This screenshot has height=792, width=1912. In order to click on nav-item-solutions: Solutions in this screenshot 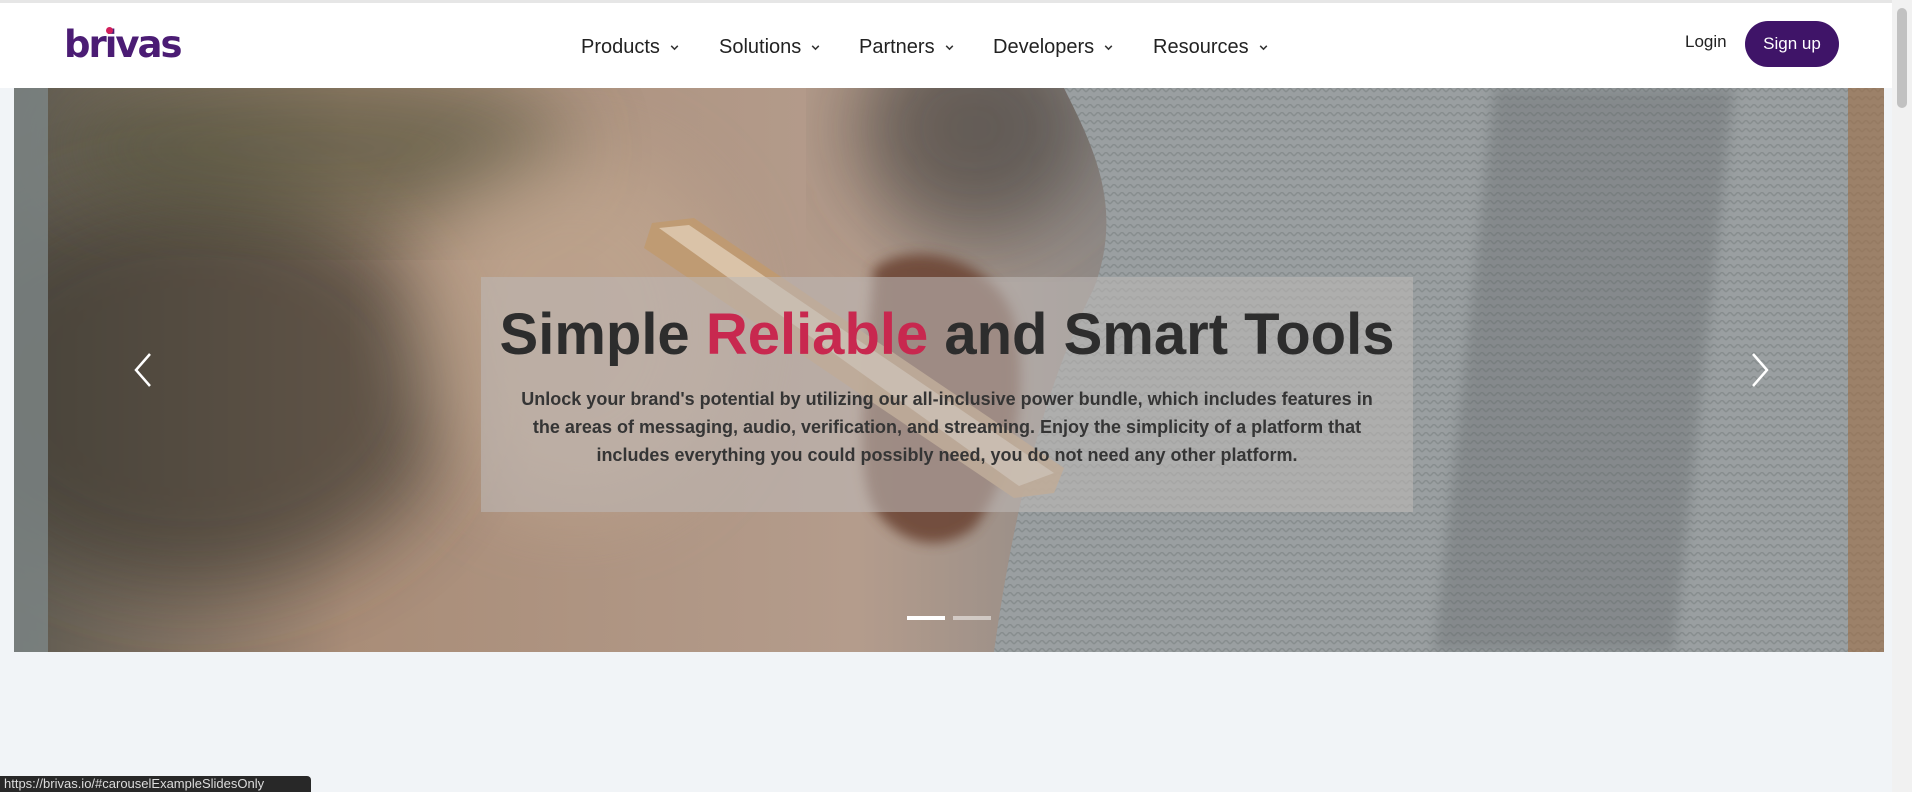, I will do `click(770, 47)`.